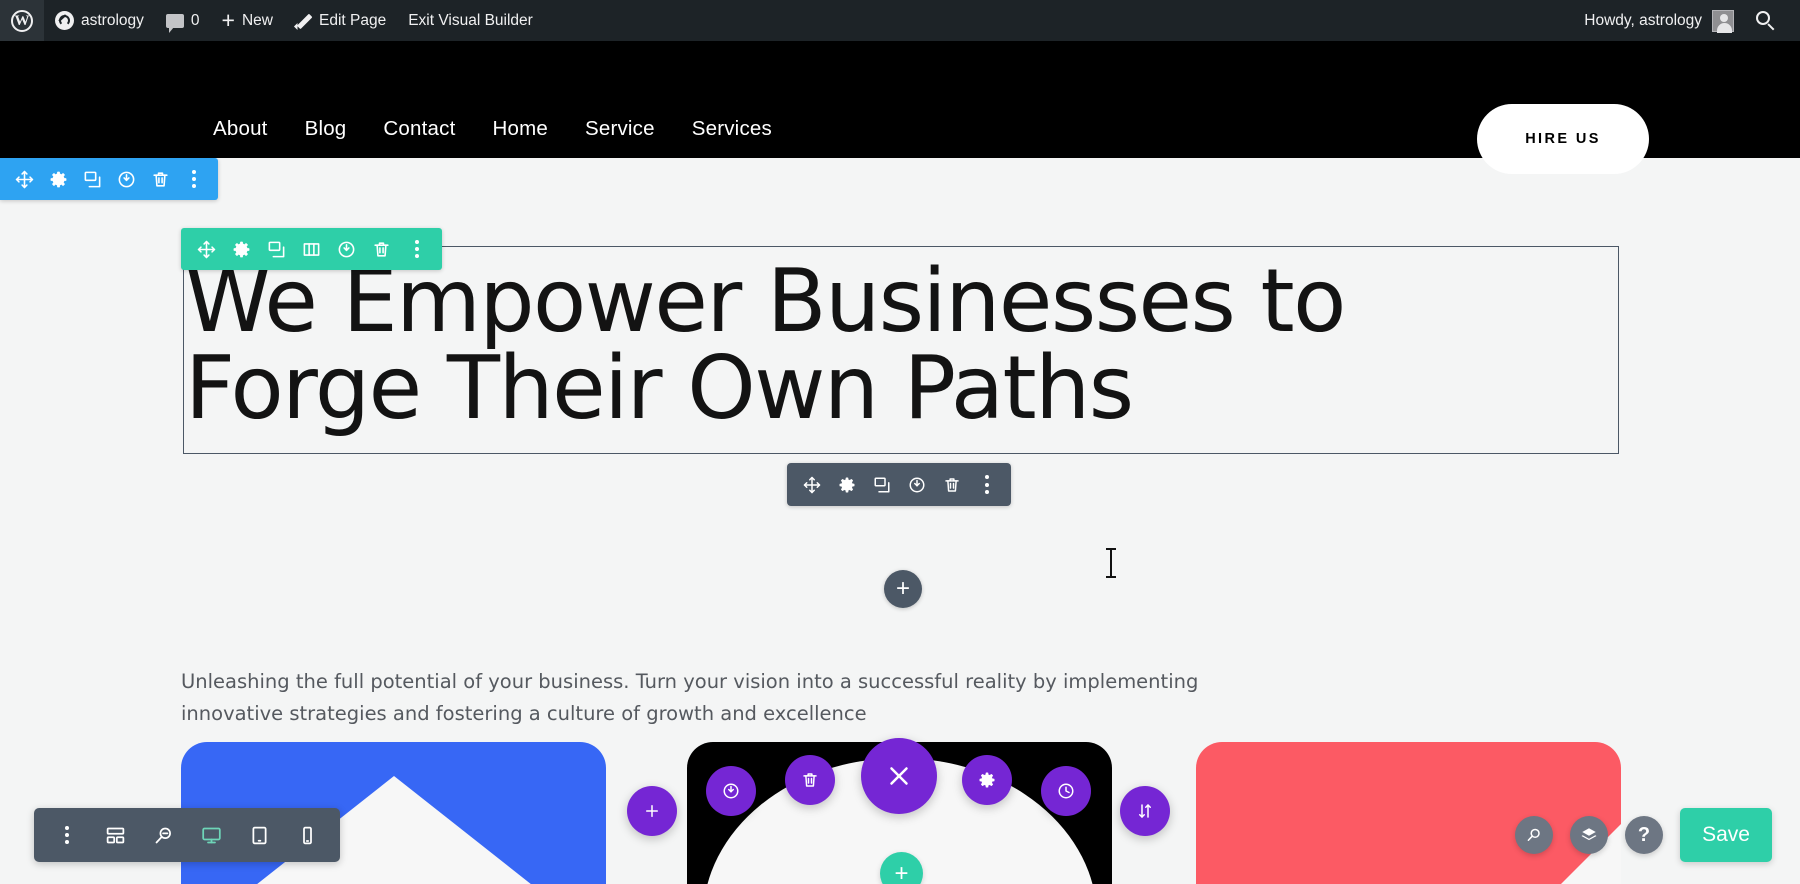 The height and width of the screenshot is (884, 1800). I want to click on builder-bottom-right-controls: ? Save, so click(1643, 835).